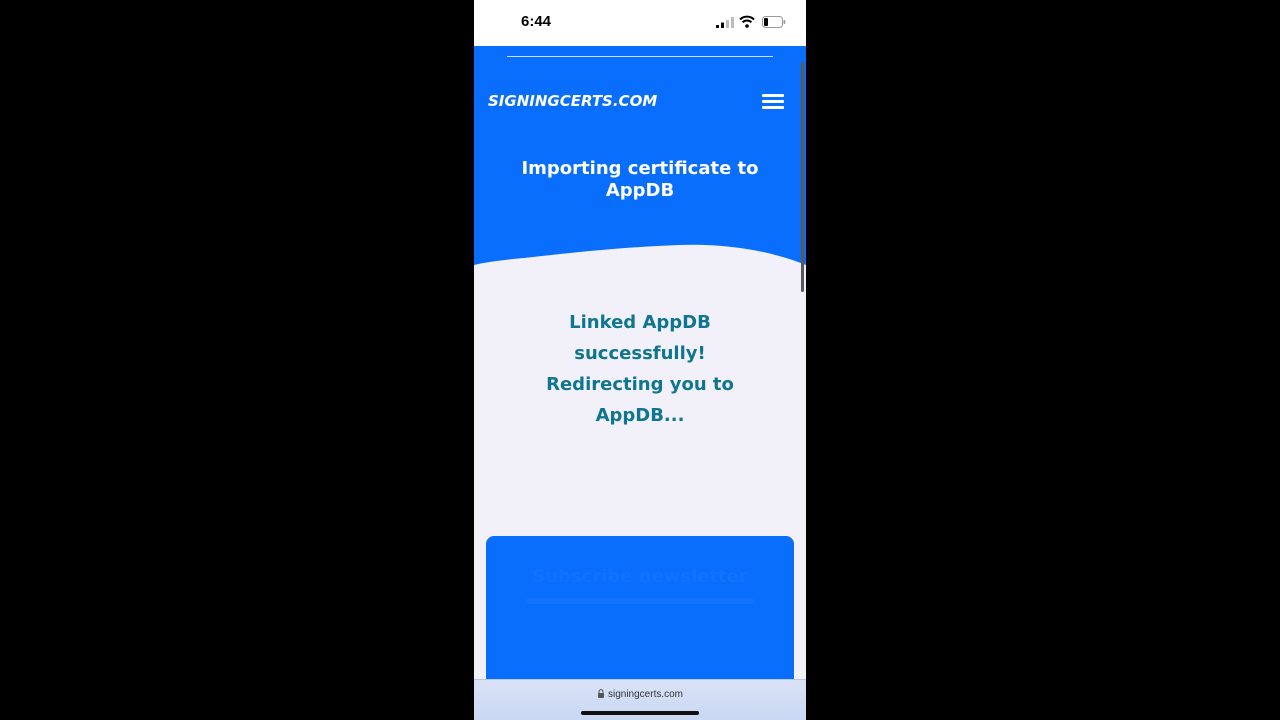  What do you see at coordinates (773, 102) in the screenshot?
I see `hamburger-menu-icon` at bounding box center [773, 102].